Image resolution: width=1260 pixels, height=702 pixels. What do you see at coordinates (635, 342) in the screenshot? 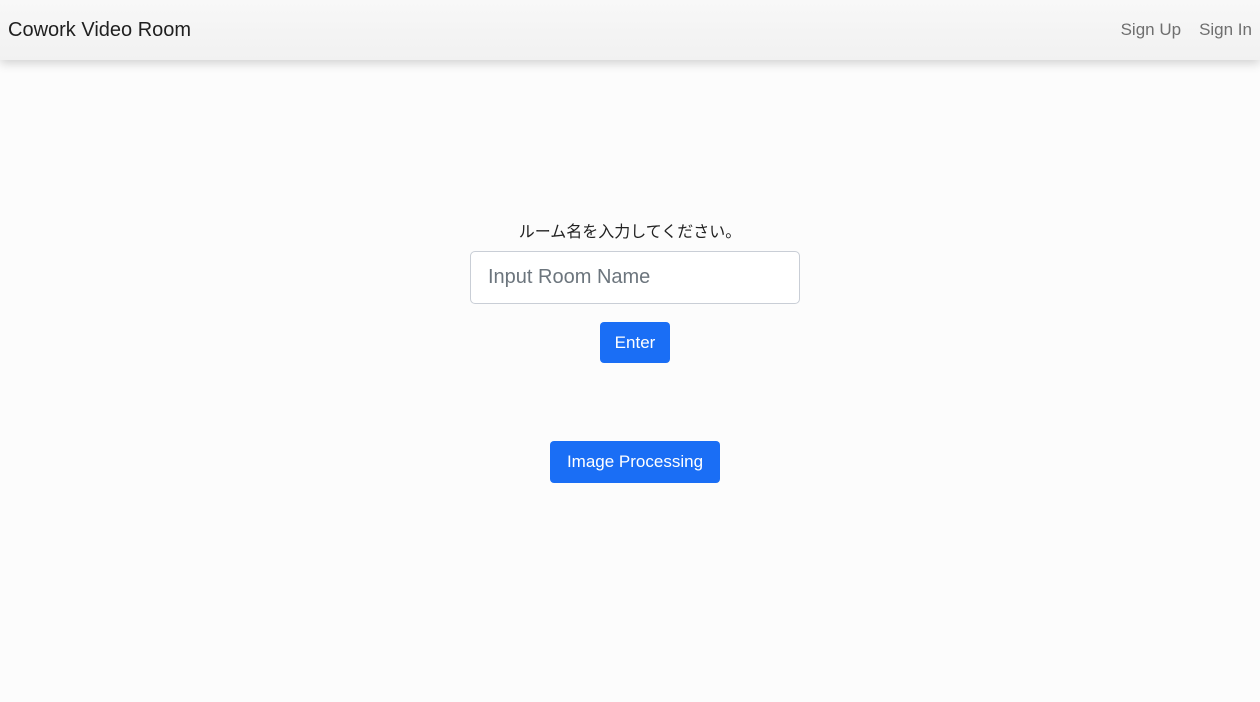
I see `enter-button: Enter` at bounding box center [635, 342].